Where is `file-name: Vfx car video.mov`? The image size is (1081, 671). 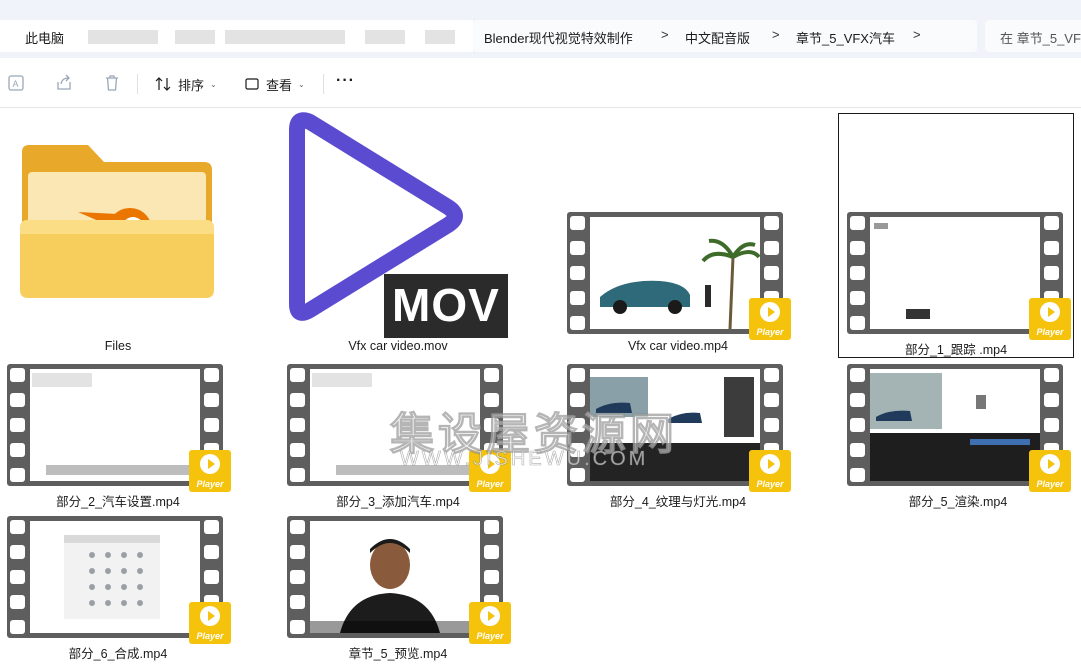
file-name: Vfx car video.mov is located at coordinates (398, 346).